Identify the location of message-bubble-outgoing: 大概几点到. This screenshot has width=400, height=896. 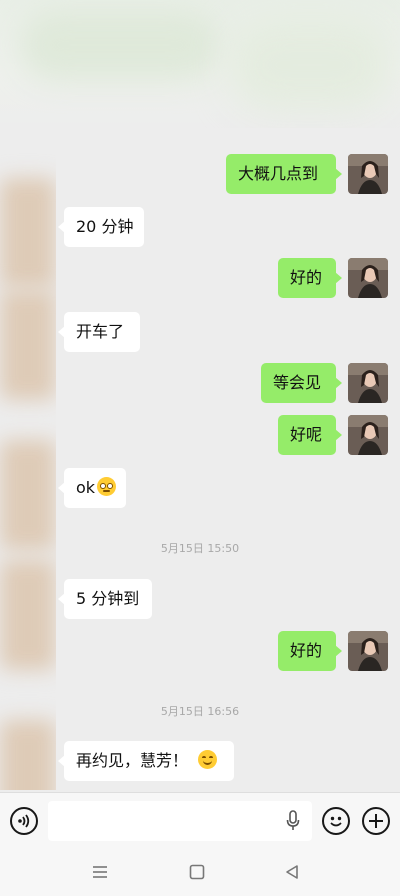
(284, 174).